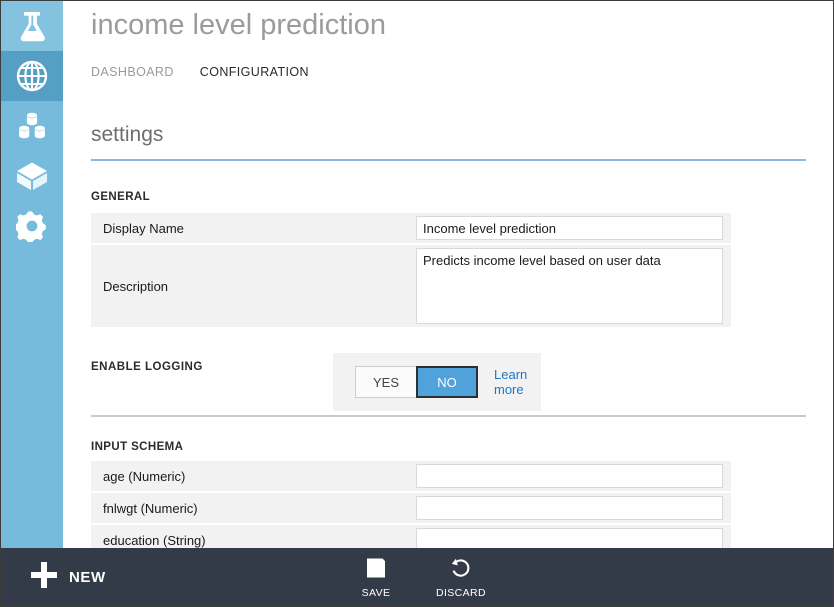 This screenshot has height=607, width=834. Describe the element at coordinates (121, 197) in the screenshot. I see `section-label-general: GENERAL` at that location.